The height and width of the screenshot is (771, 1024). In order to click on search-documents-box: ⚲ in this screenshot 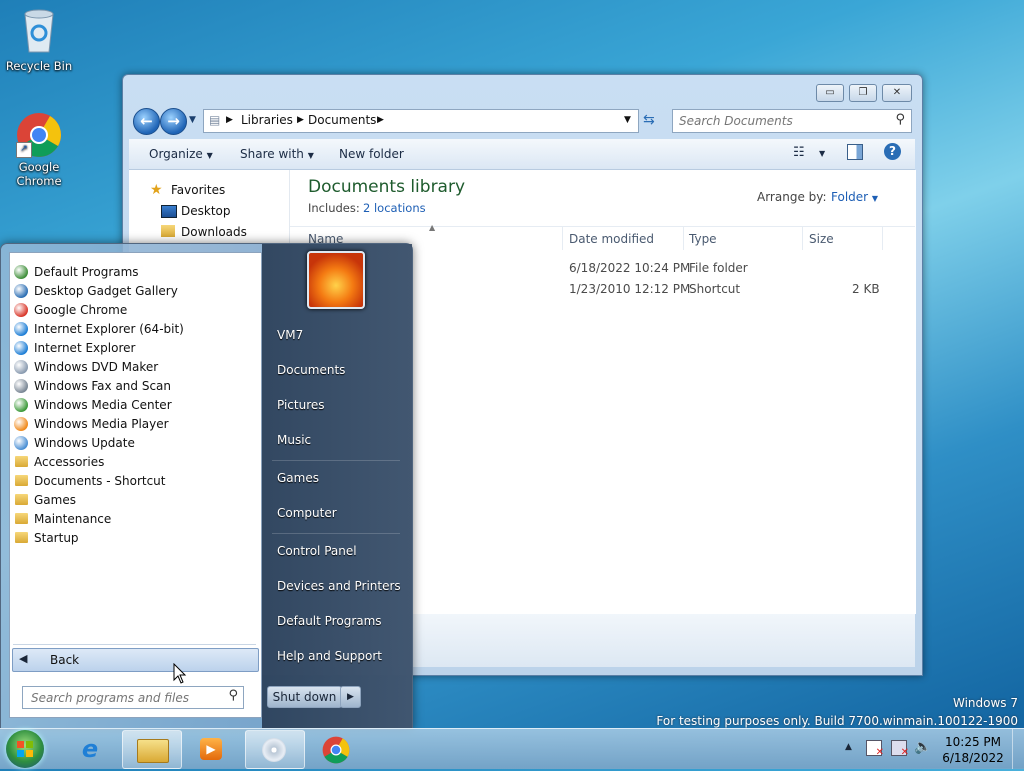, I will do `click(792, 121)`.